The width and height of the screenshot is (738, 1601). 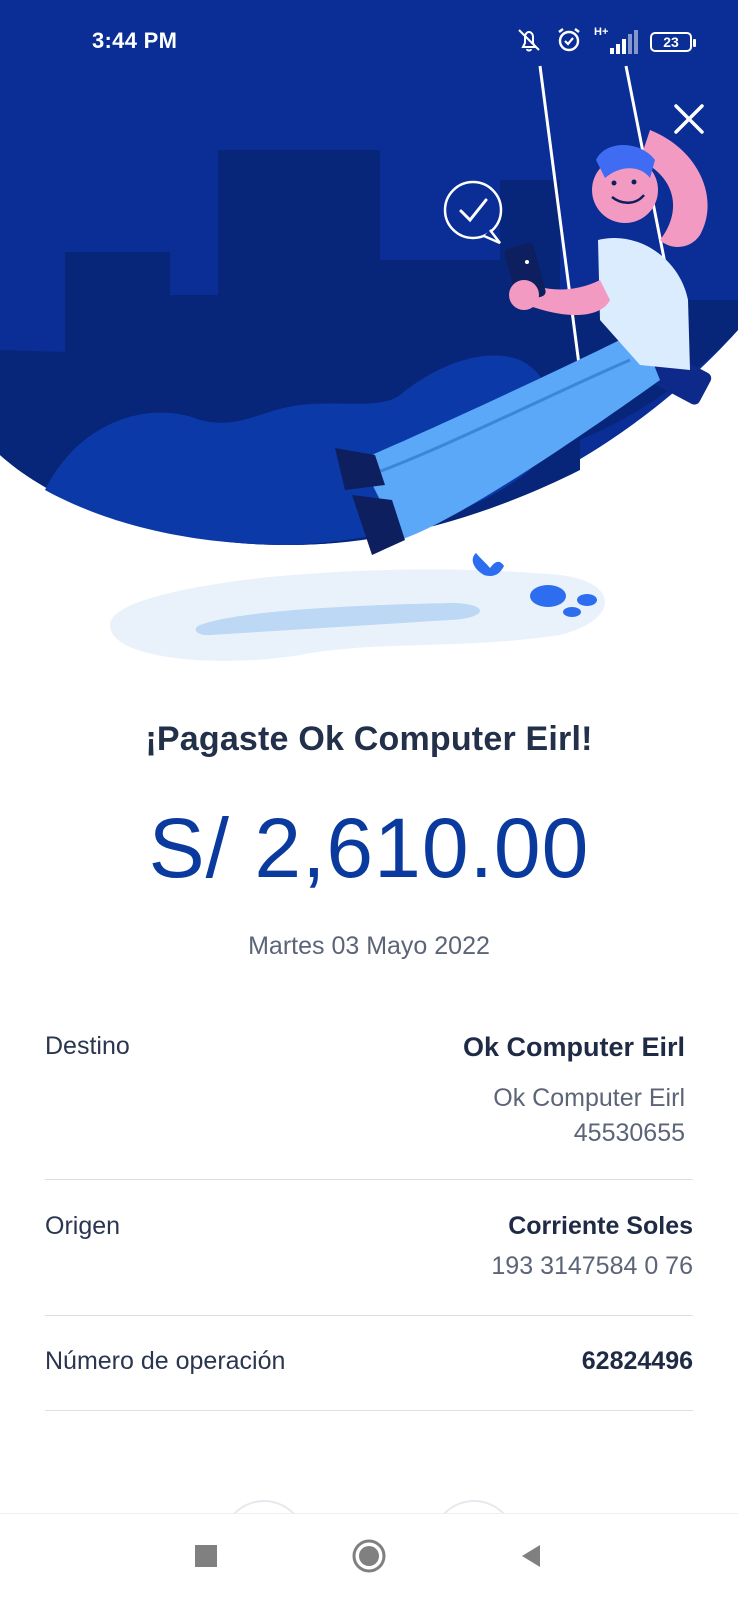 I want to click on back-button, so click(x=531, y=1556).